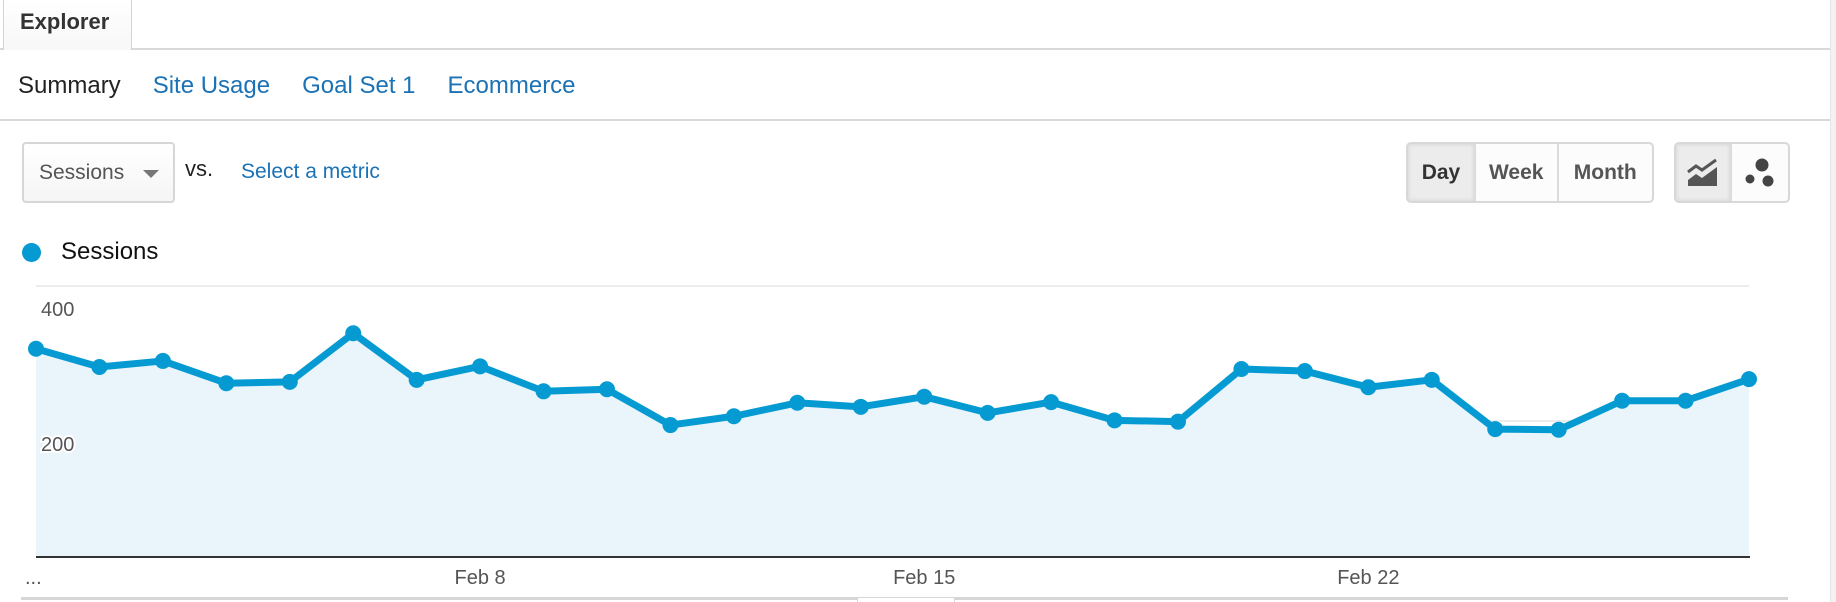  What do you see at coordinates (358, 86) in the screenshot?
I see `subtab-goal-set-1: Goal Set 1` at bounding box center [358, 86].